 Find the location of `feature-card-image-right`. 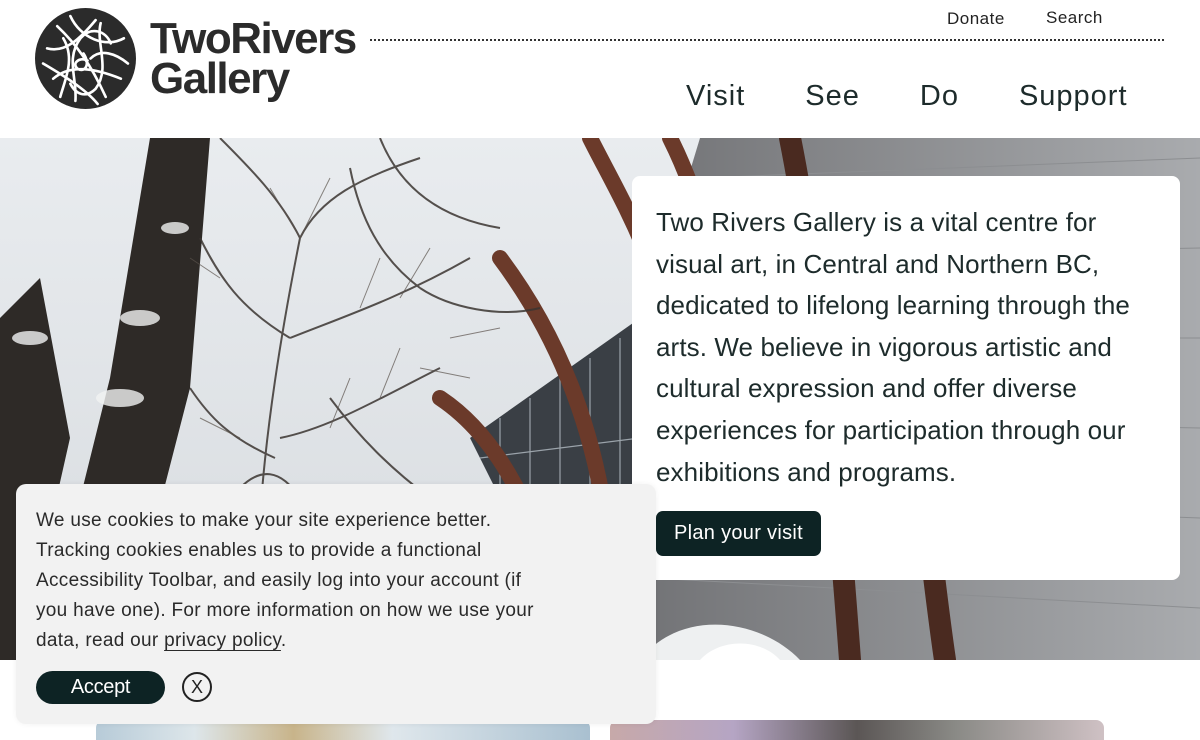

feature-card-image-right is located at coordinates (857, 730).